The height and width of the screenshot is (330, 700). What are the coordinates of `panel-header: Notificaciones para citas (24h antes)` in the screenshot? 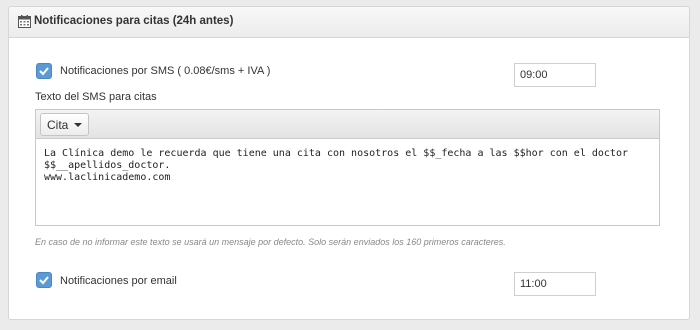 It's located at (349, 22).